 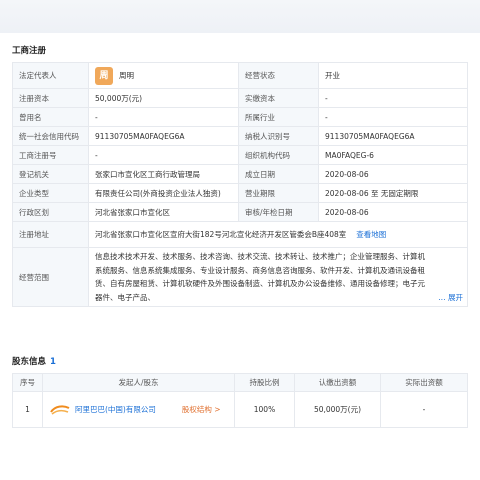 I want to click on address-value: 河北省张家口市宣化区宣府大街182号河北宣化经济开发区管委会B座408室, so click(x=221, y=234).